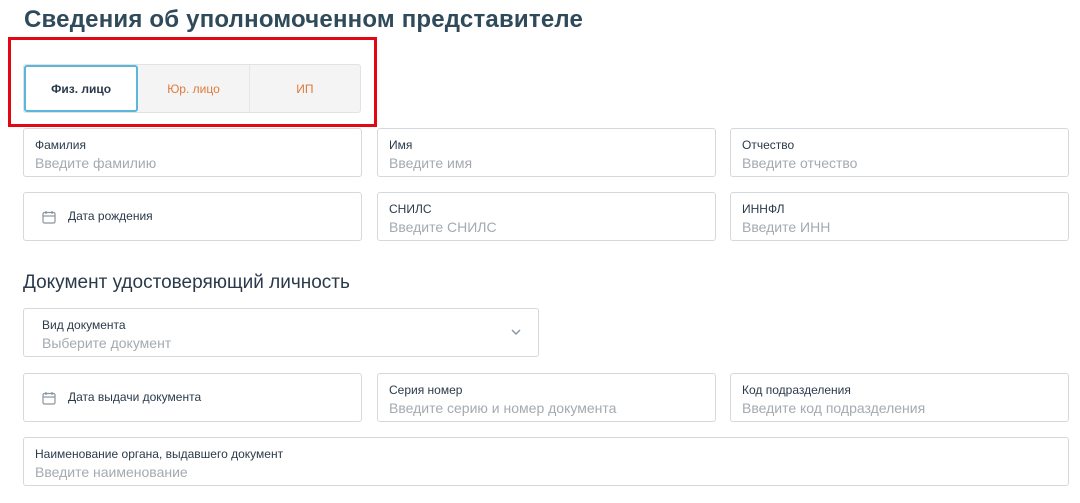  What do you see at coordinates (192, 152) in the screenshot?
I see `last-name-field: Фамилия Введите фамилию` at bounding box center [192, 152].